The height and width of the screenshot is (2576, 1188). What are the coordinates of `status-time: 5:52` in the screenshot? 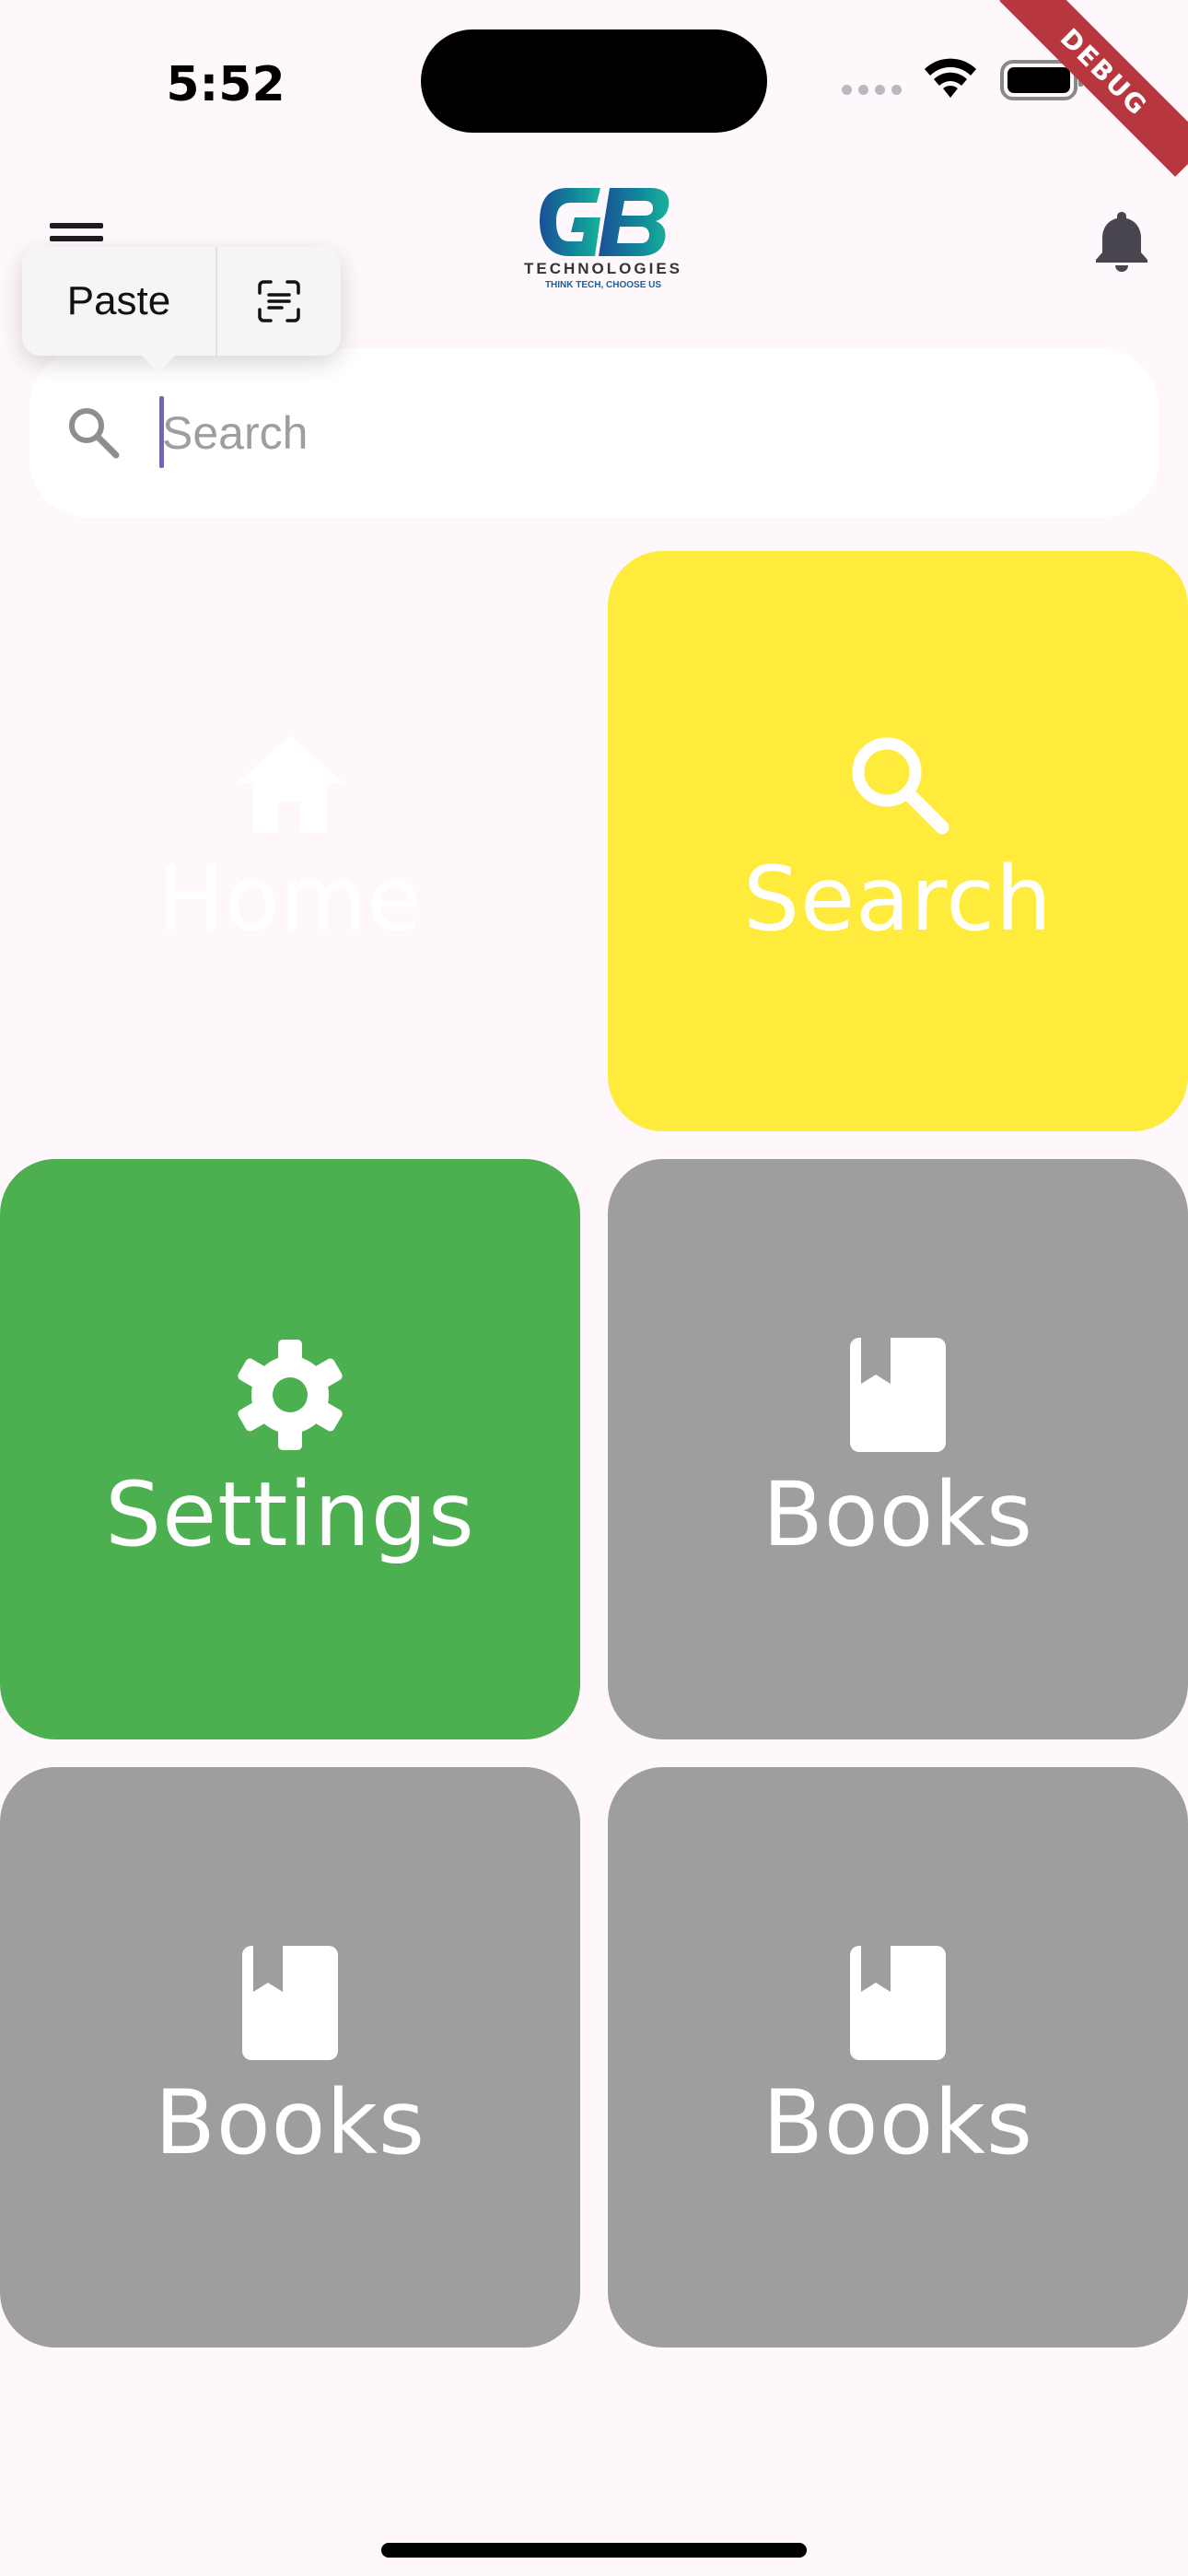 It's located at (225, 84).